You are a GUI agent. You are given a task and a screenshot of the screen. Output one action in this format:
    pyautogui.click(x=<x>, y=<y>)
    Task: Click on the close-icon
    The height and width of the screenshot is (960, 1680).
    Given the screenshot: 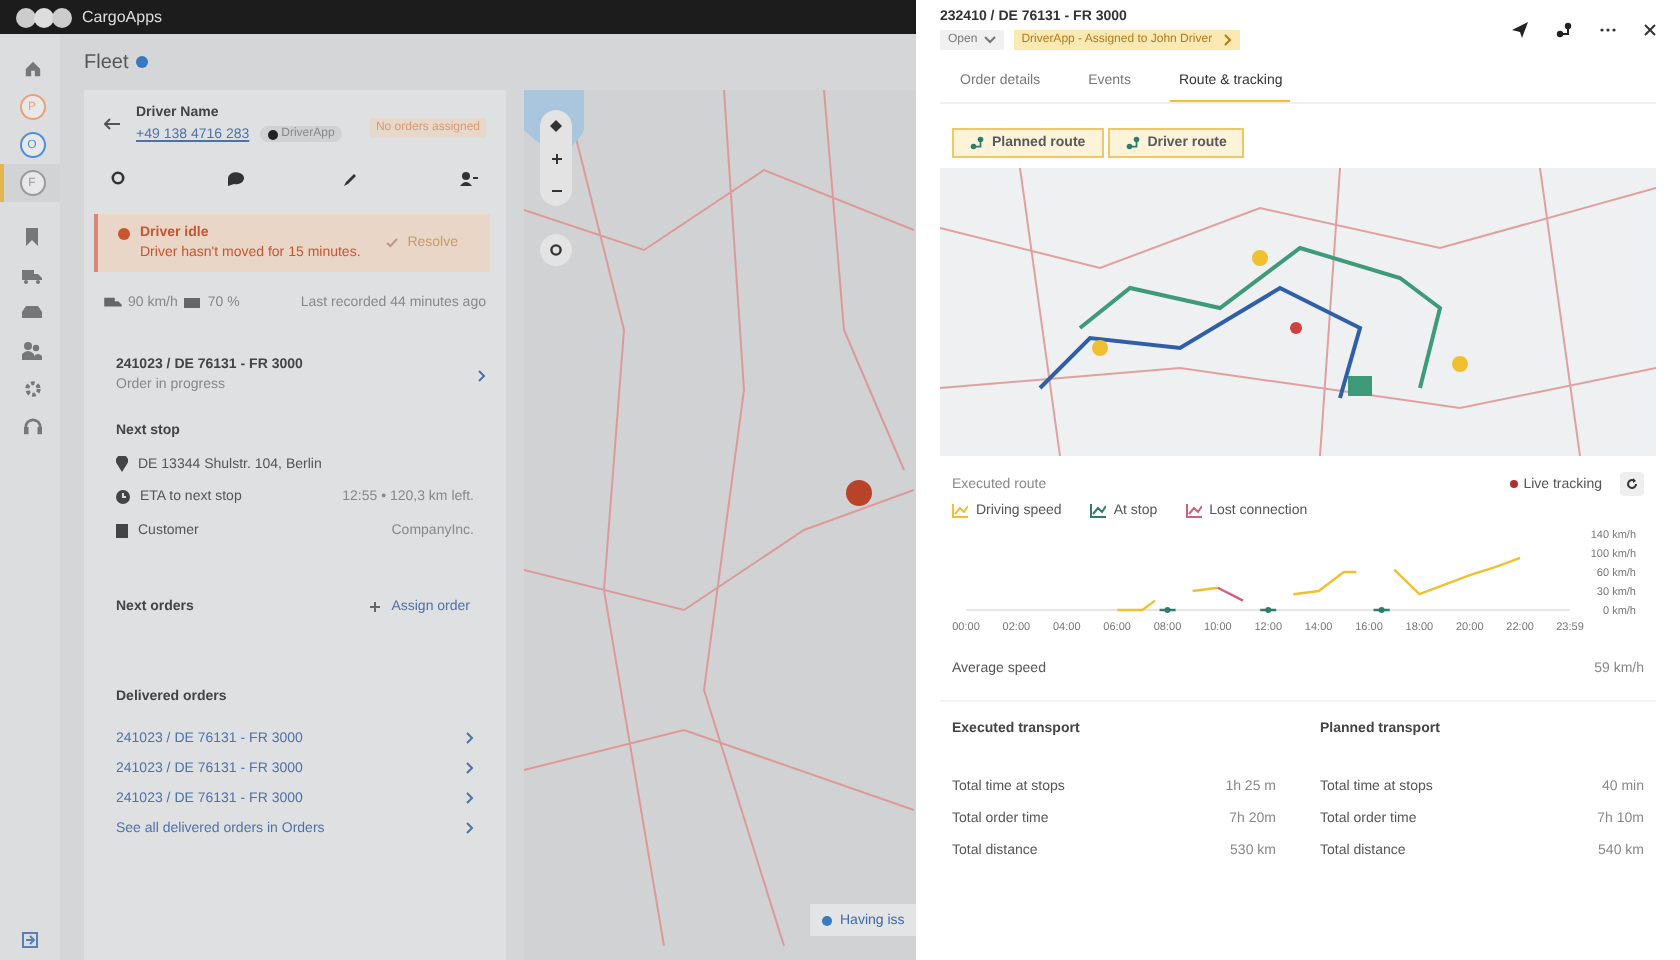 What is the action you would take?
    pyautogui.click(x=1650, y=30)
    